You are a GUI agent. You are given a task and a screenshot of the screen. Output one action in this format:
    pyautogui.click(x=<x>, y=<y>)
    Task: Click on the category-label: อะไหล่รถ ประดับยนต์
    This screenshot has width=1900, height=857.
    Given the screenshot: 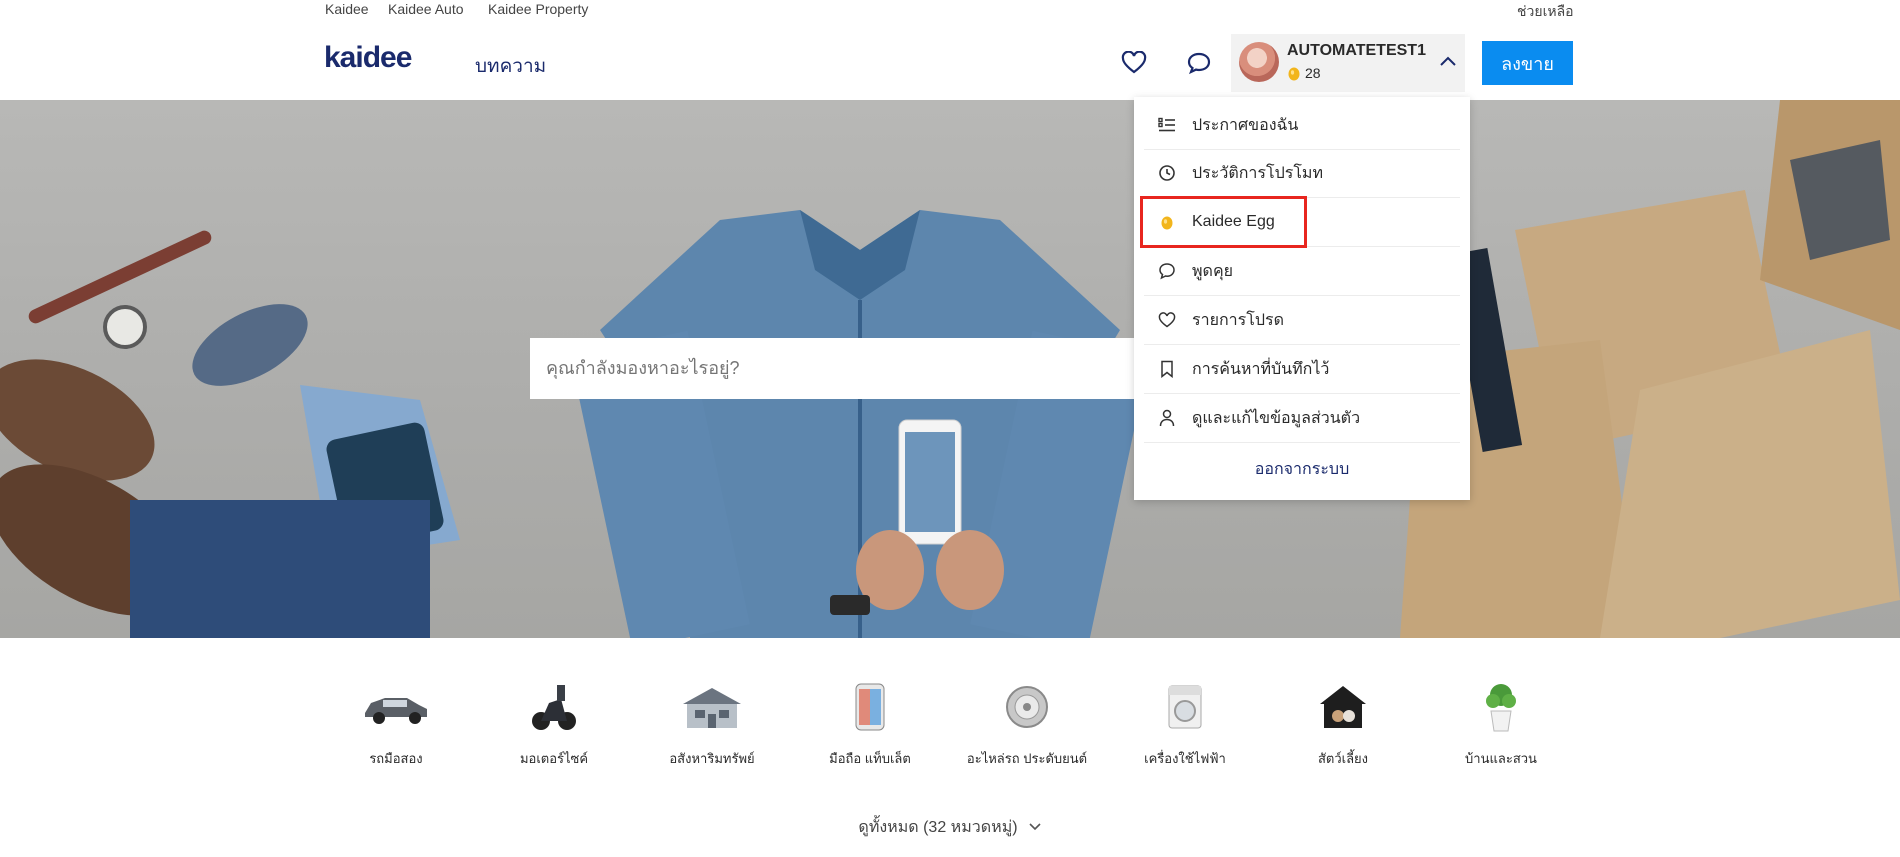 What is the action you would take?
    pyautogui.click(x=1027, y=758)
    